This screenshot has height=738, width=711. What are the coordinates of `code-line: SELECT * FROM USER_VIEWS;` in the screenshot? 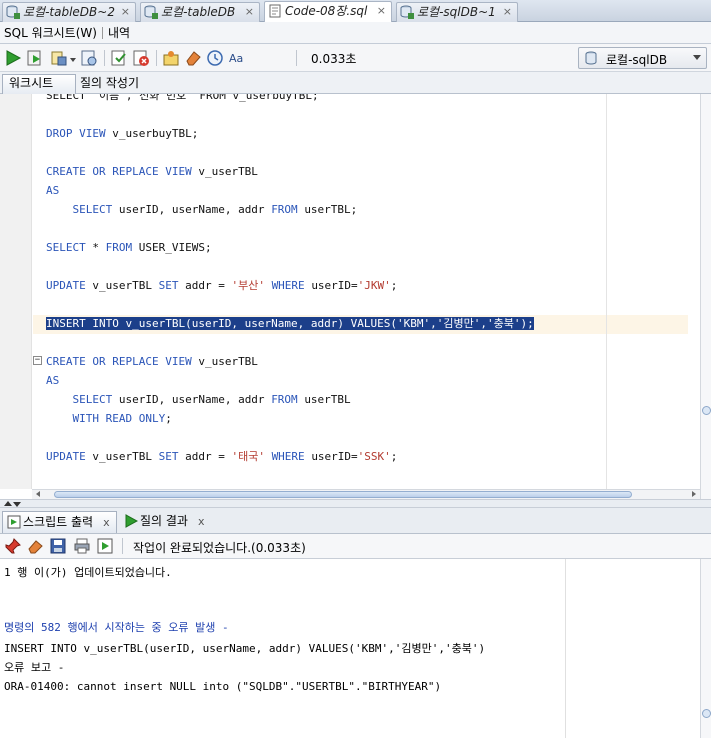 It's located at (129, 247).